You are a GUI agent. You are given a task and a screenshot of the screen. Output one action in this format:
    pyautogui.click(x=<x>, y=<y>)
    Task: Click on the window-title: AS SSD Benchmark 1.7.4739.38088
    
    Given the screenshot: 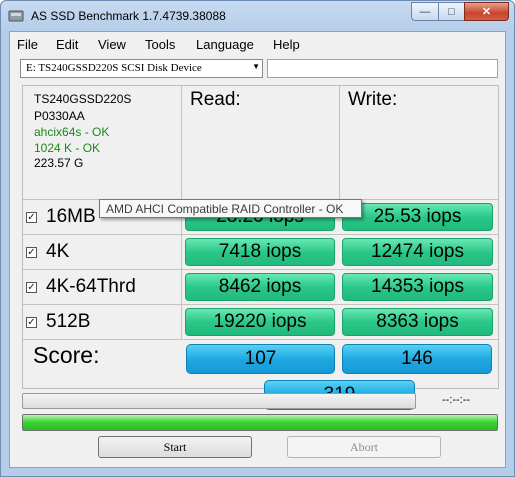 What is the action you would take?
    pyautogui.click(x=128, y=16)
    